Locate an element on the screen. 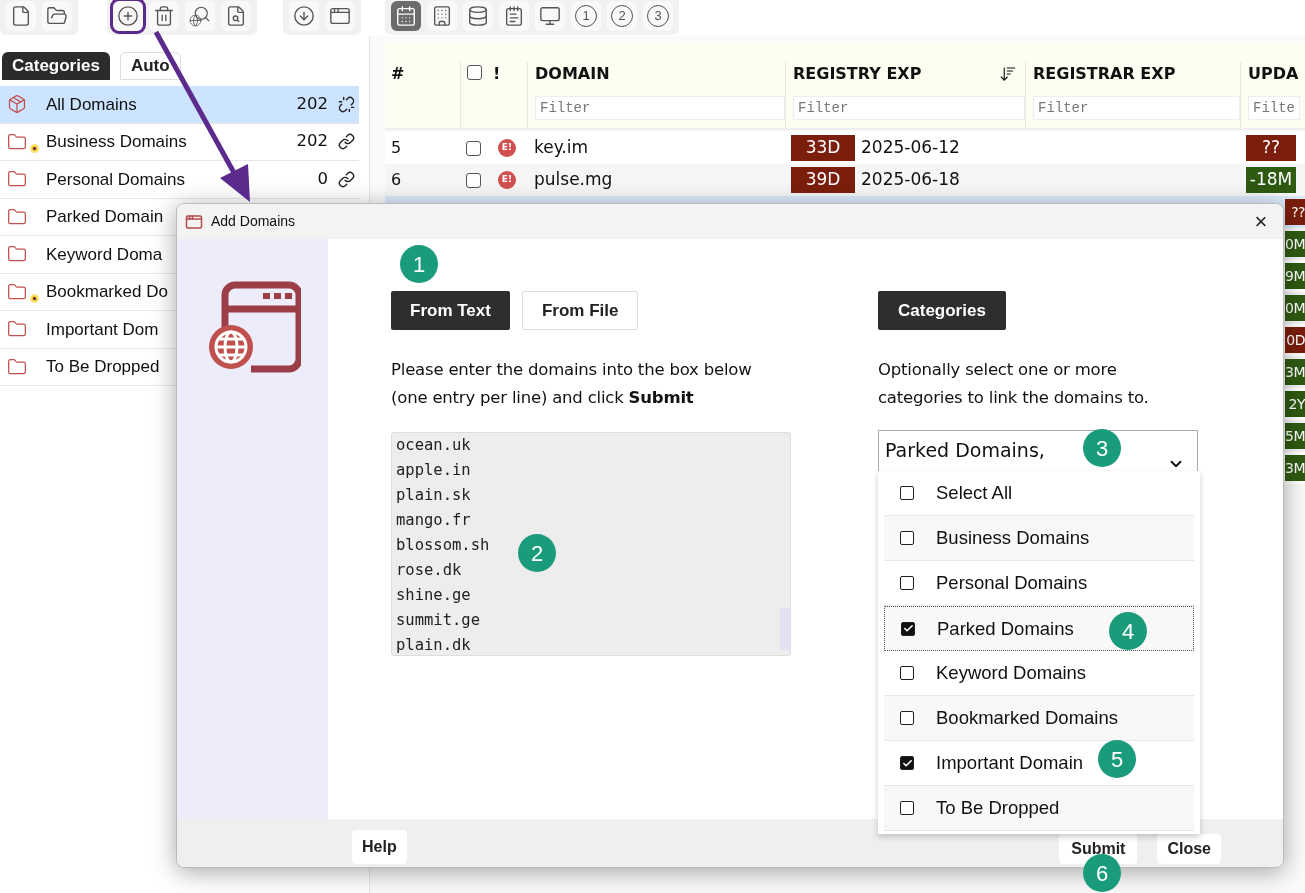  date-cell-text: 2025-06-12 is located at coordinates (910, 148).